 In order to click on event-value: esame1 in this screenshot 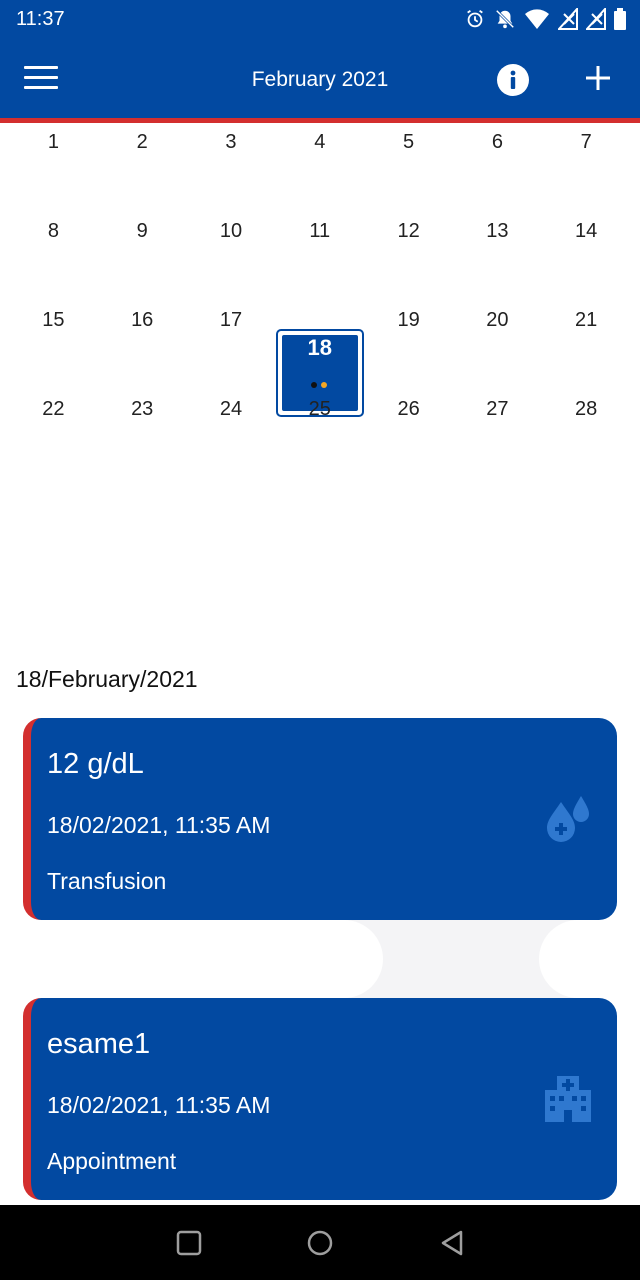, I will do `click(99, 1044)`.